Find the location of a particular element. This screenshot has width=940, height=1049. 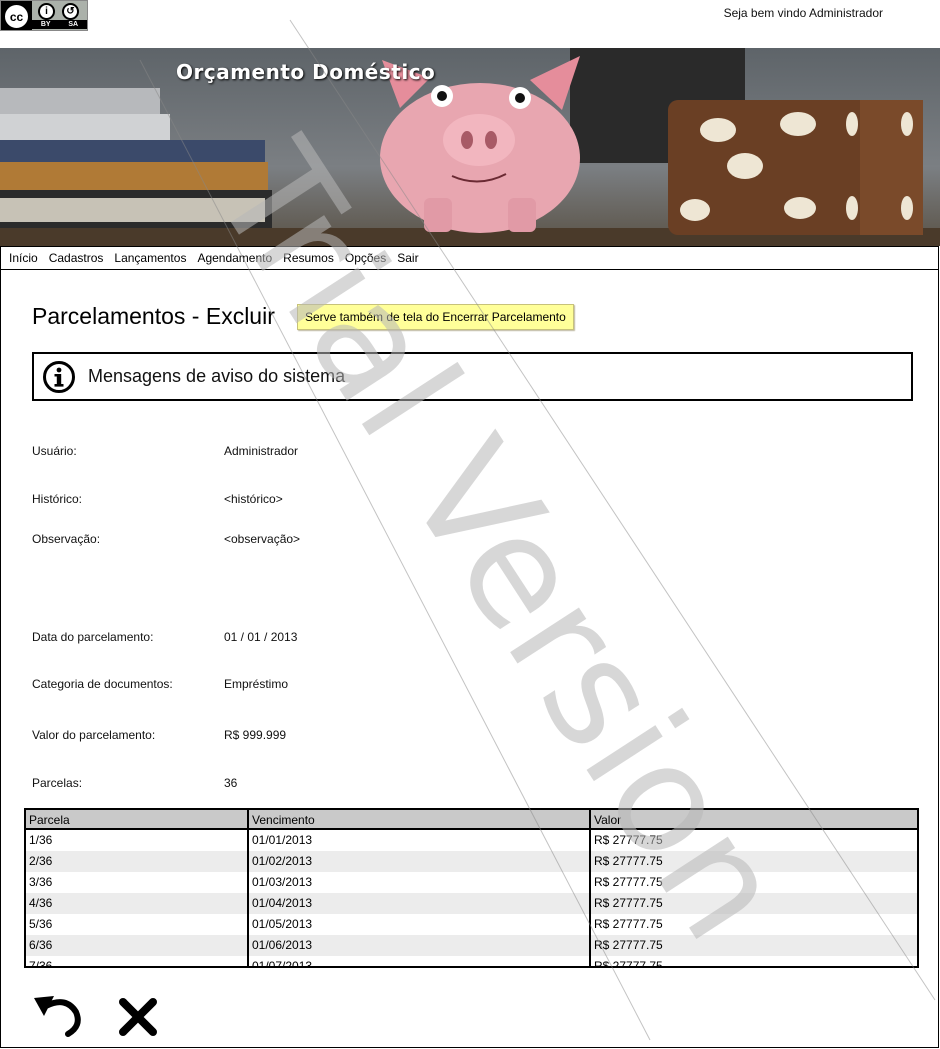

undo-icon is located at coordinates (57, 1016).